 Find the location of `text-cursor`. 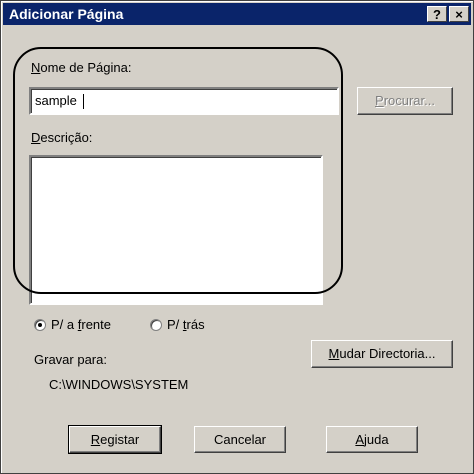

text-cursor is located at coordinates (83, 101).